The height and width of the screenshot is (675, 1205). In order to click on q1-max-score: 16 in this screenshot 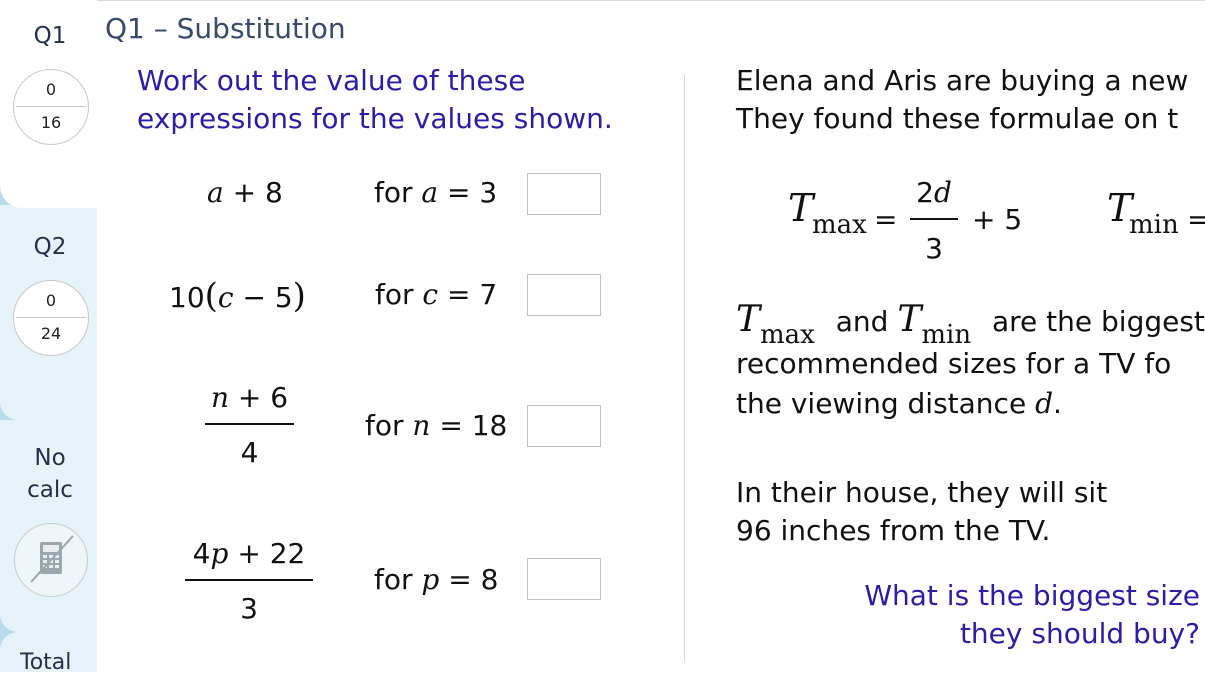, I will do `click(51, 122)`.